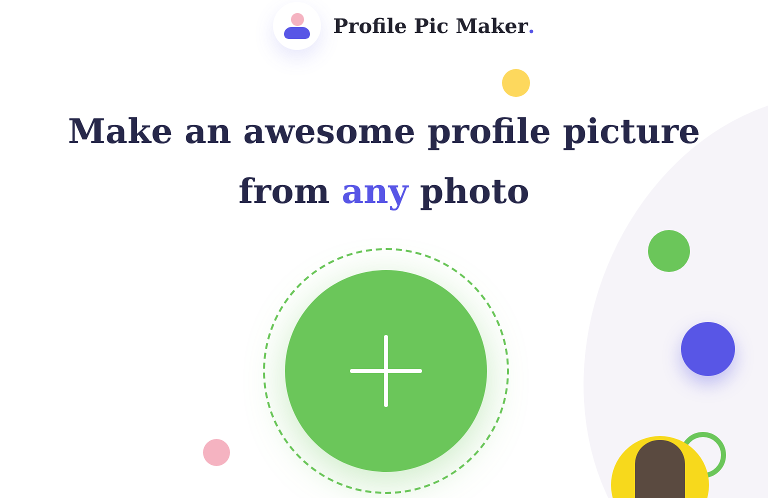  I want to click on headline: Make an awesome profile picture, so click(384, 132).